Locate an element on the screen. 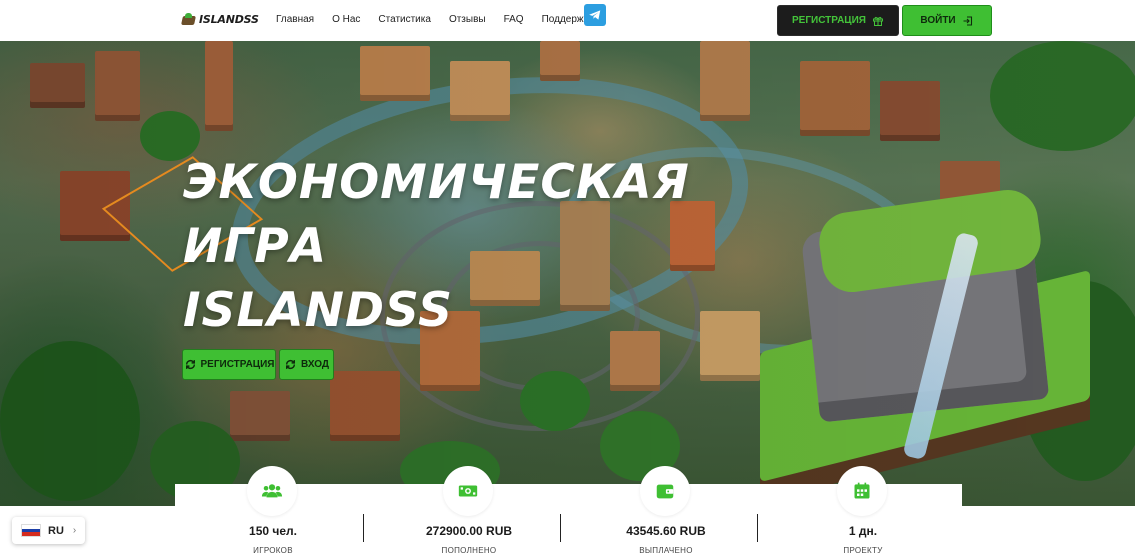 The image size is (1135, 558). stat-players: 150 чел. ИГРОКОВ is located at coordinates (273, 512).